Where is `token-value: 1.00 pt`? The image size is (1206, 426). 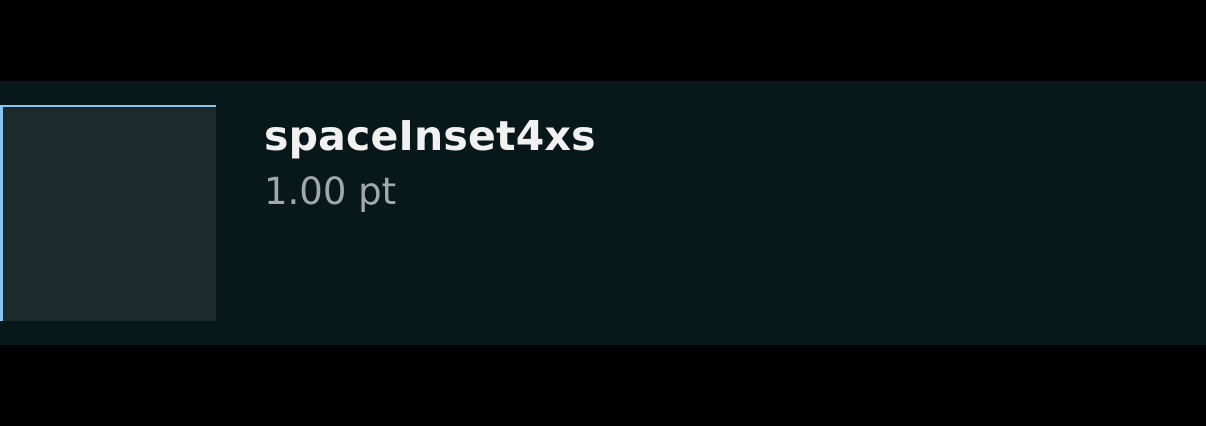
token-value: 1.00 pt is located at coordinates (330, 191).